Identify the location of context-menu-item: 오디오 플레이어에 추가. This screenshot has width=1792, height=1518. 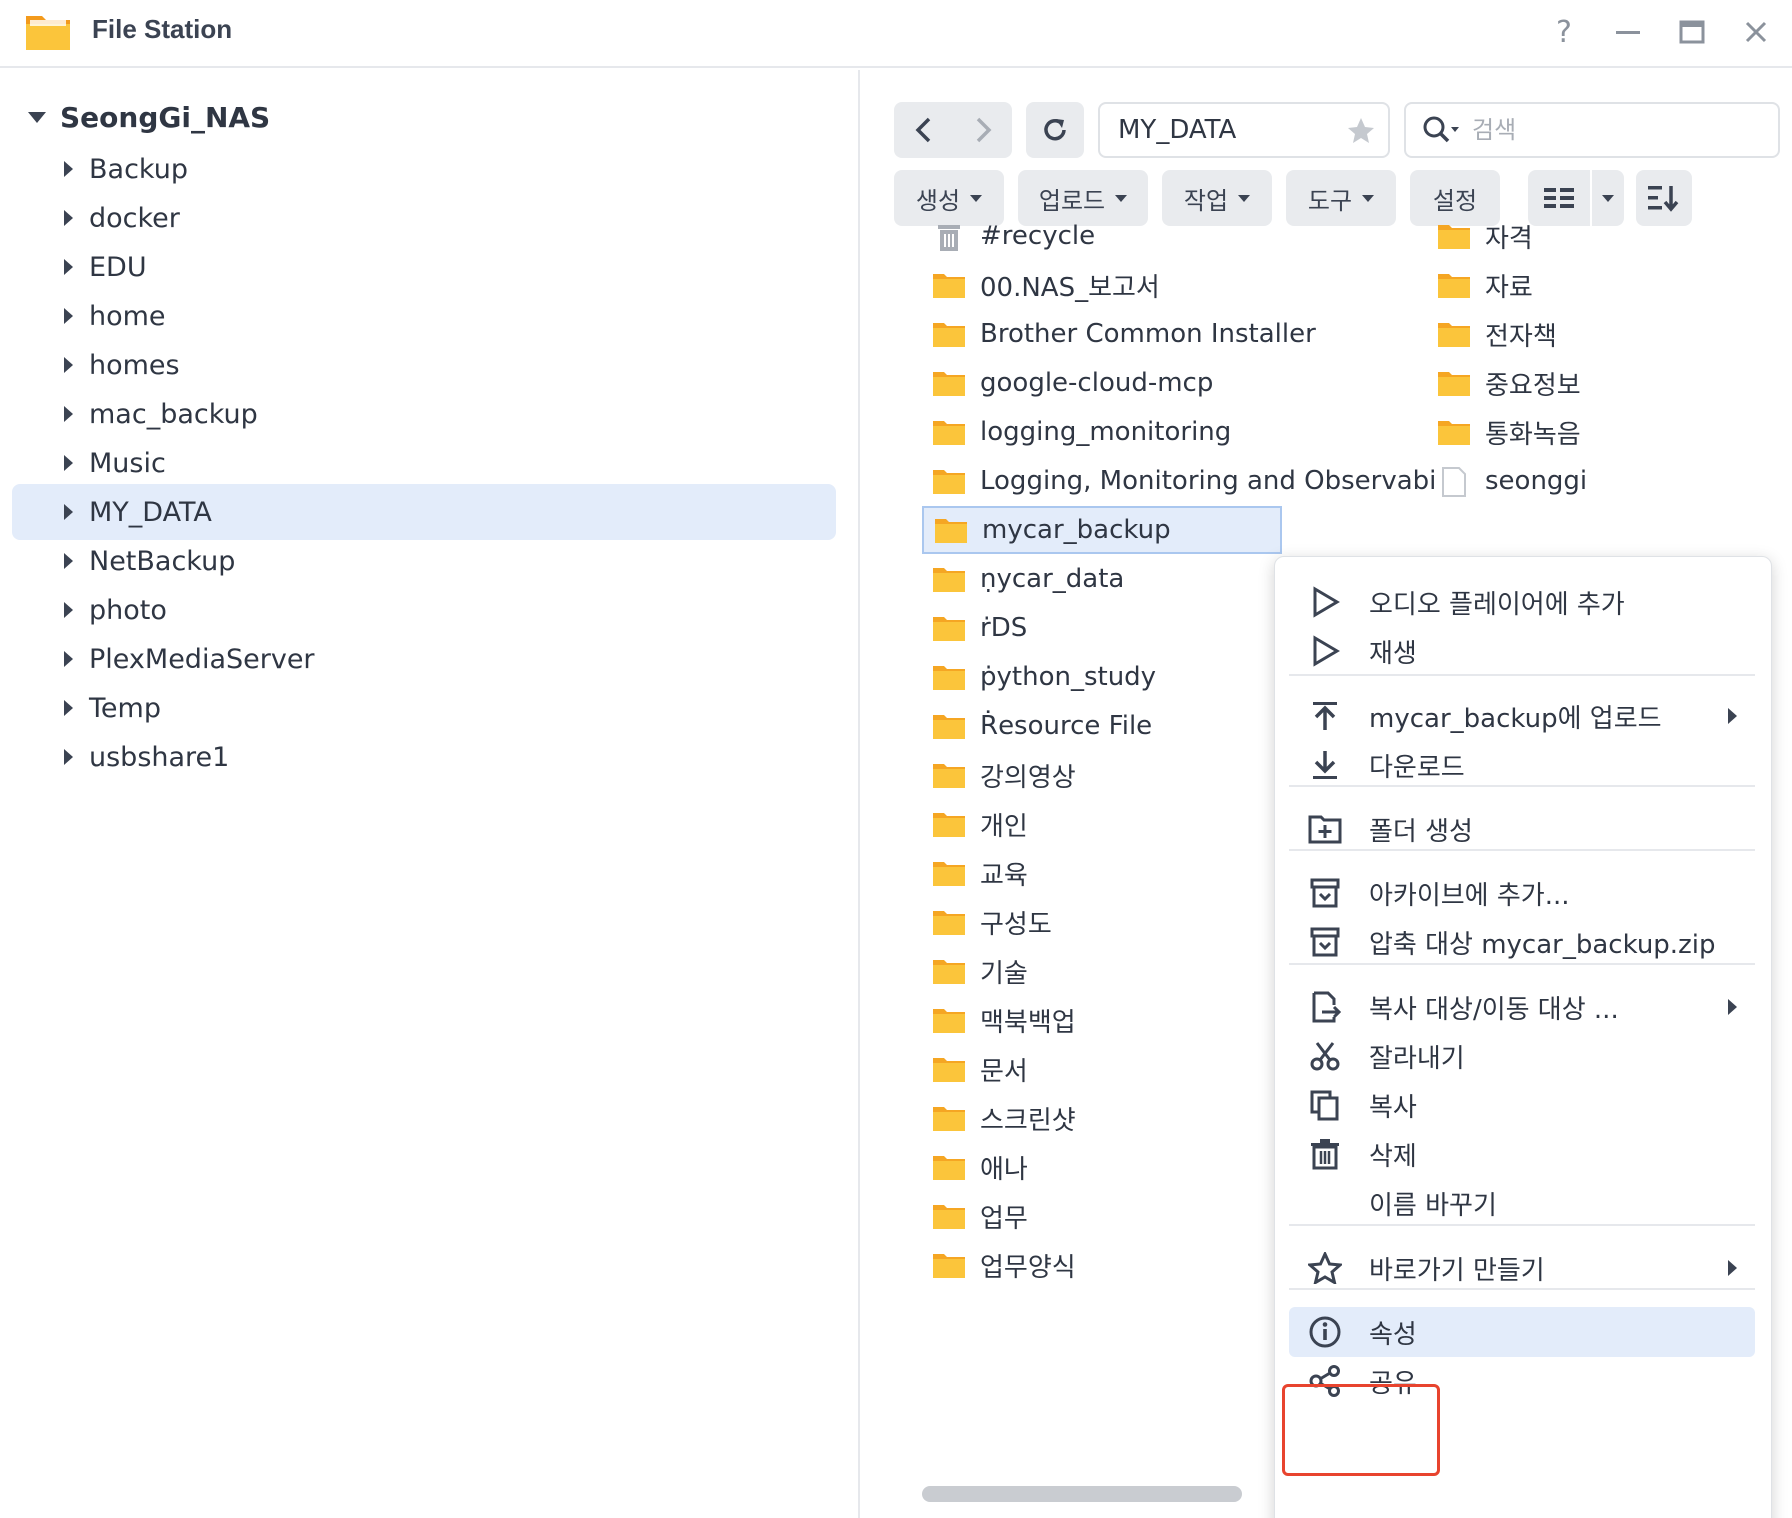
(1522, 602).